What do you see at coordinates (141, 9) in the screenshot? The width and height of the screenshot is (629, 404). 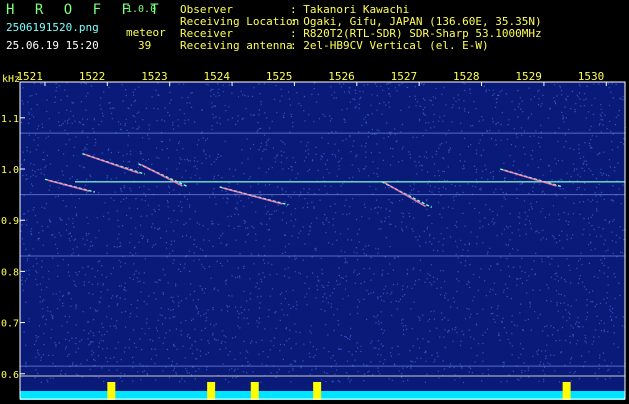 I see `app-version: 1.0.0` at bounding box center [141, 9].